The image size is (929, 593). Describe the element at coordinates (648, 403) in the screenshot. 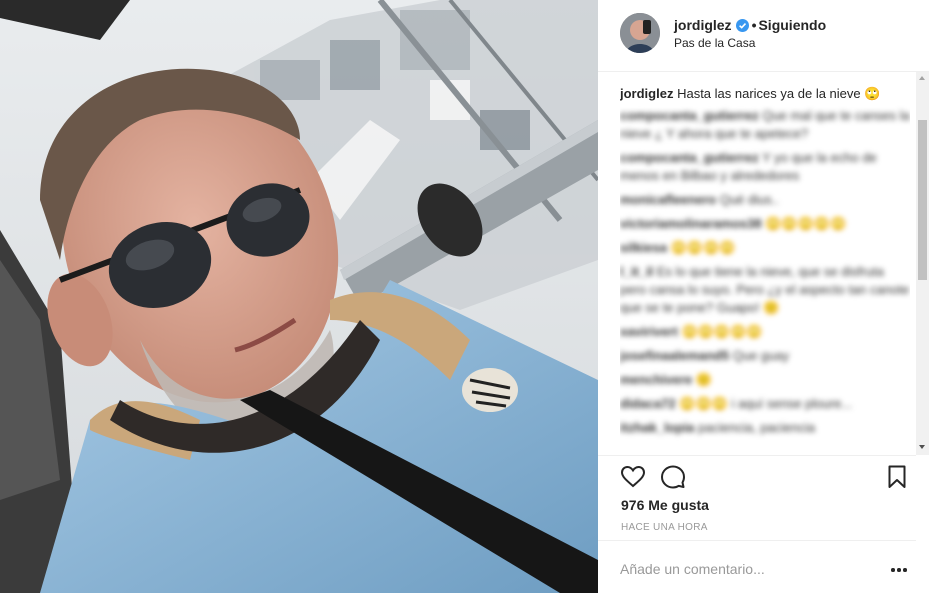

I see `comment-username: didaca72` at that location.